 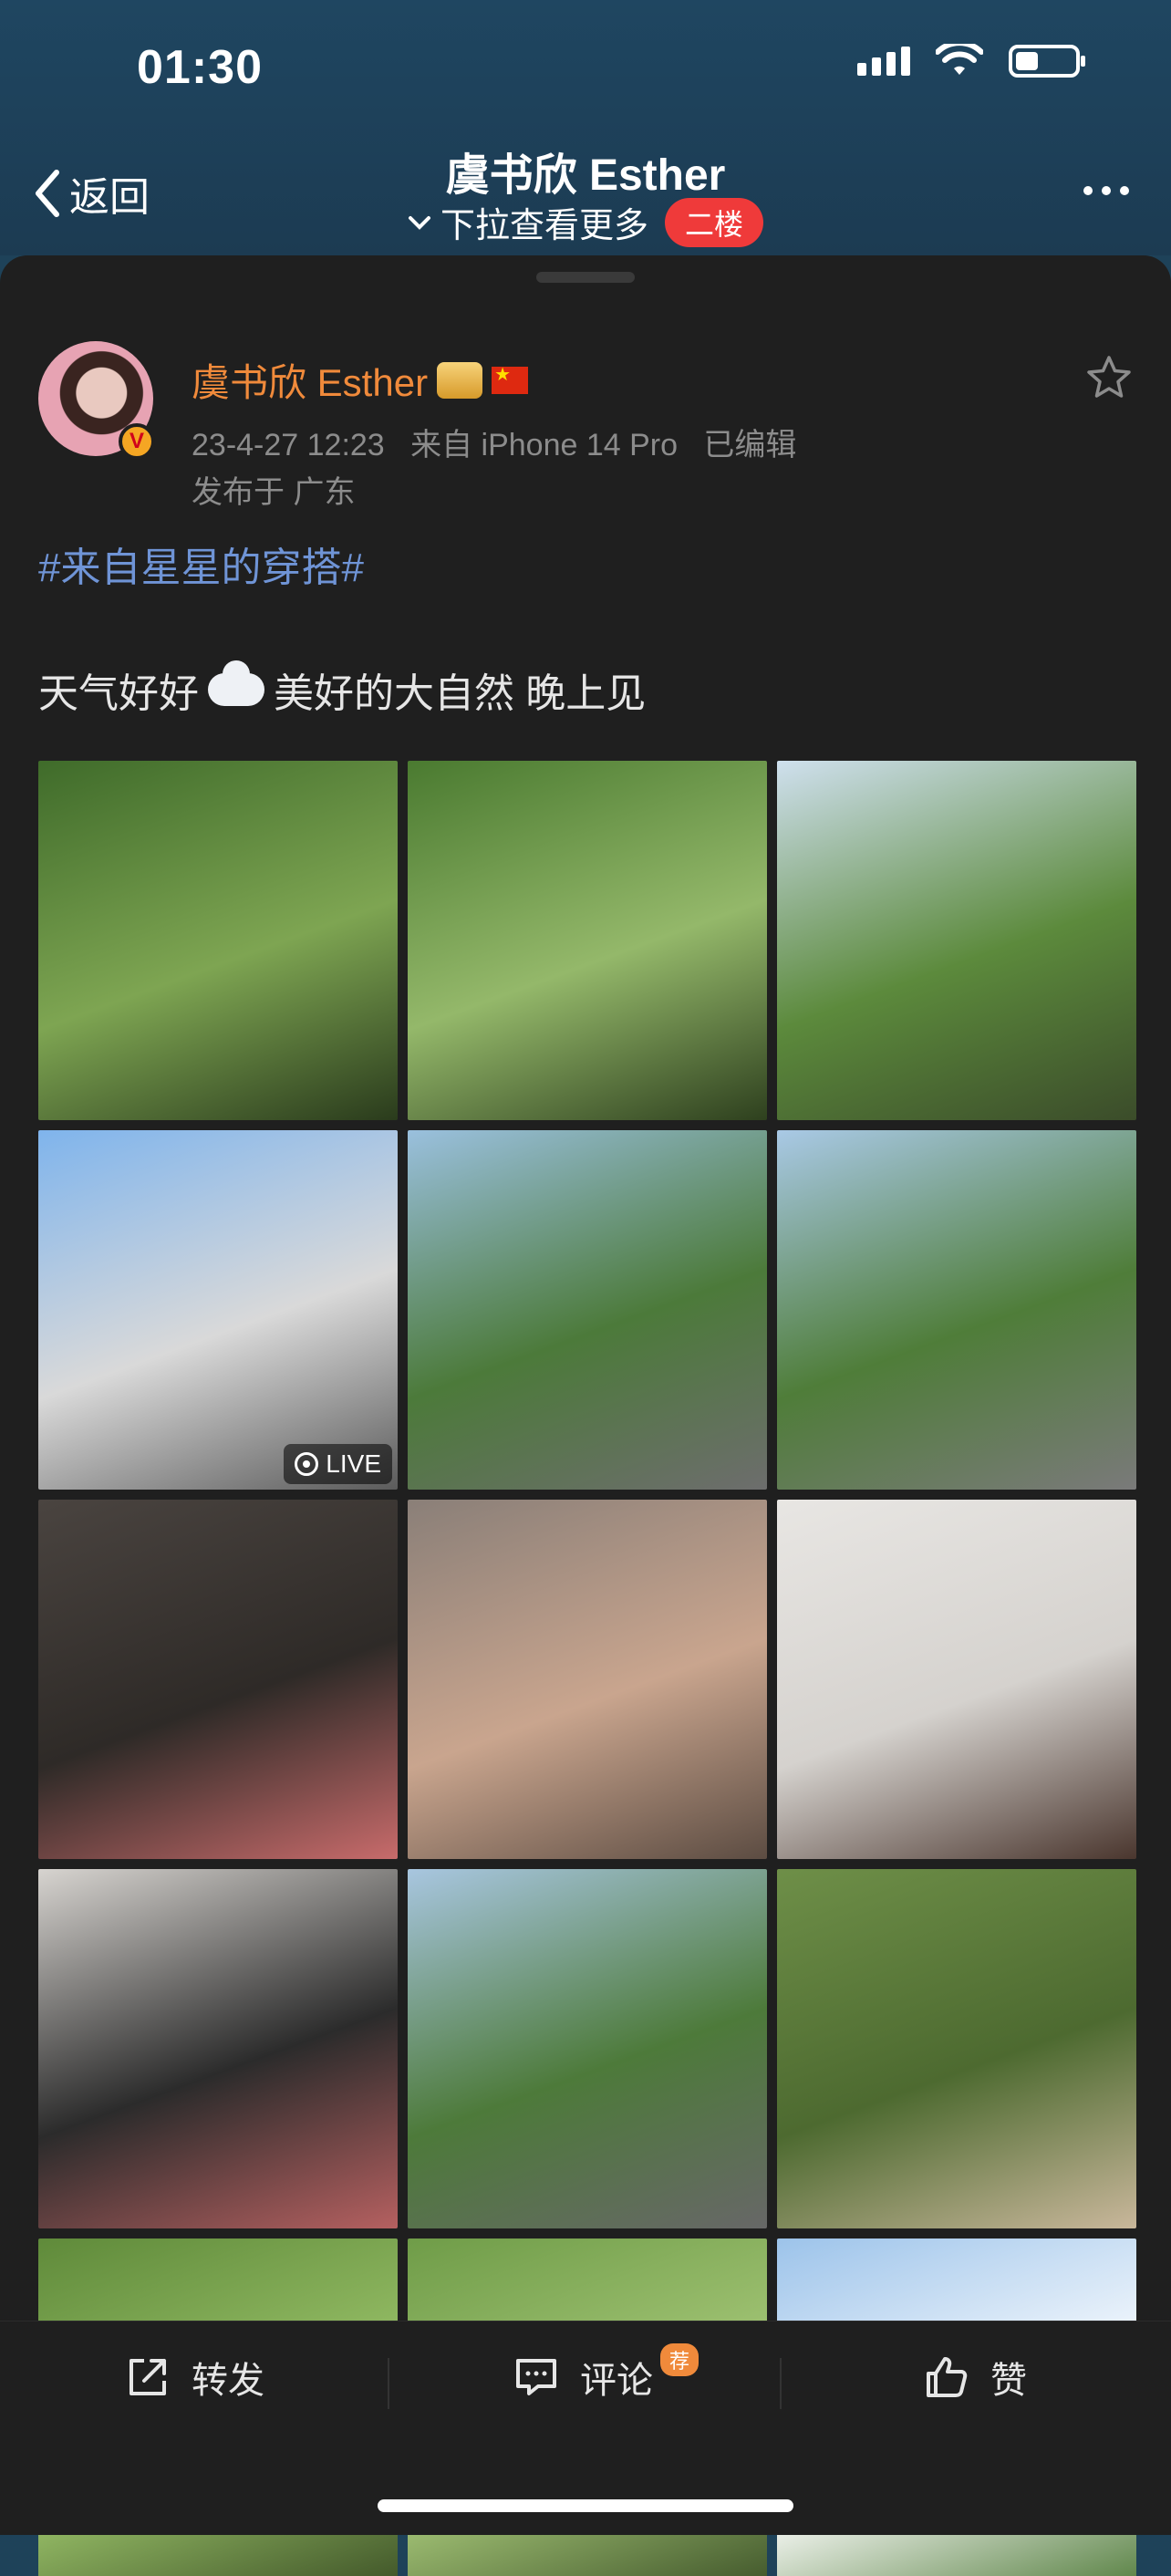 What do you see at coordinates (288, 445) in the screenshot?
I see `post-timestamp: 23-4-27 12:23` at bounding box center [288, 445].